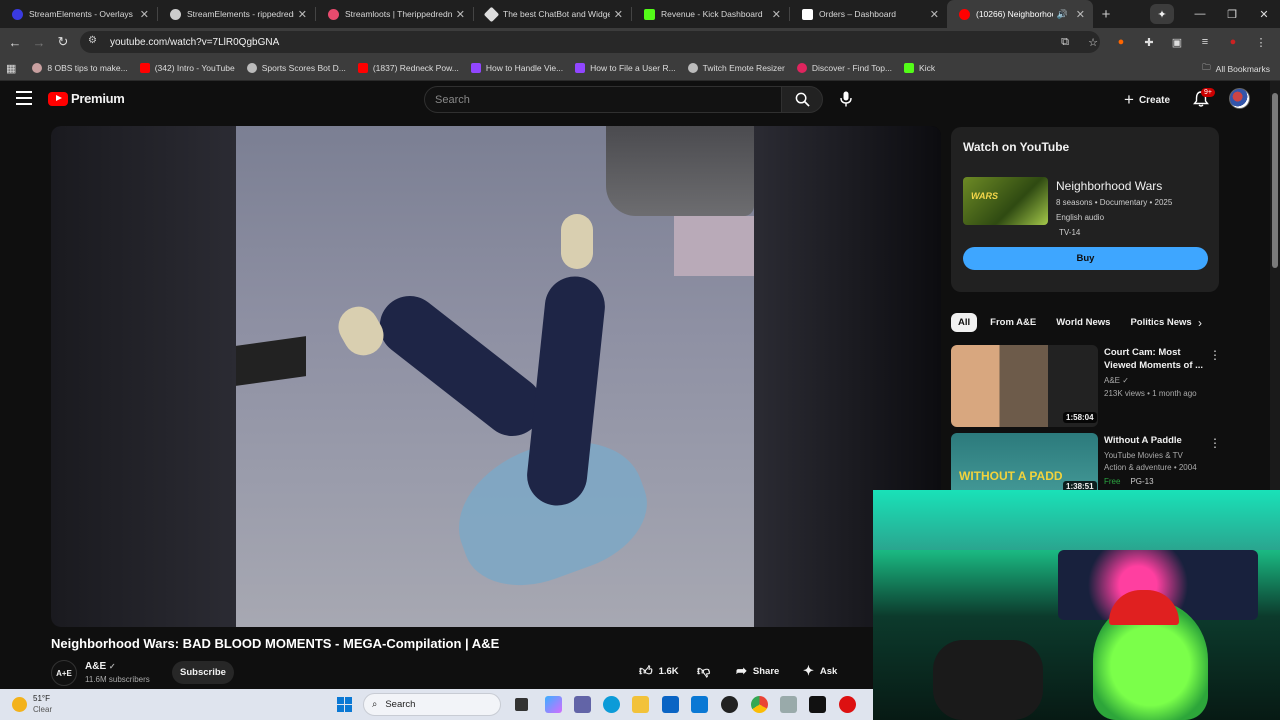 This screenshot has height=720, width=1280. Describe the element at coordinates (521, 704) in the screenshot. I see `task-view-icon` at that location.